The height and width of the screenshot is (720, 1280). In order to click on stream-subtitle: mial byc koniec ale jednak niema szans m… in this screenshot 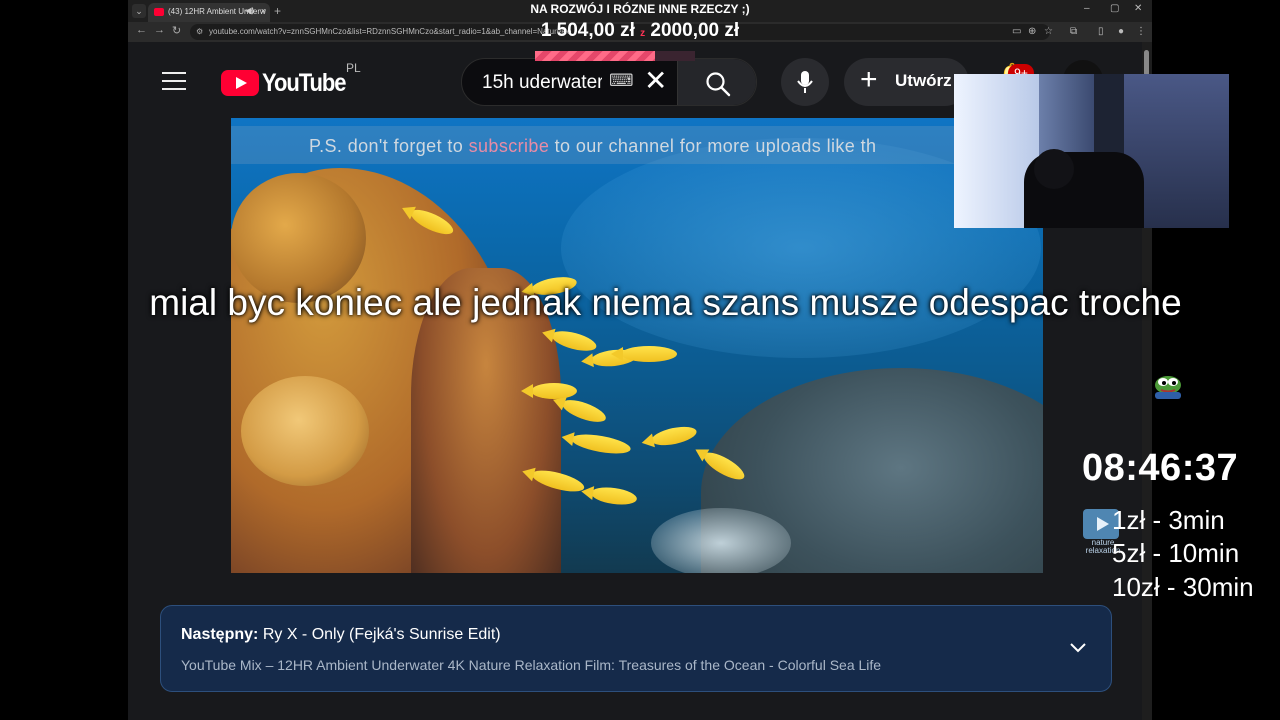, I will do `click(665, 302)`.